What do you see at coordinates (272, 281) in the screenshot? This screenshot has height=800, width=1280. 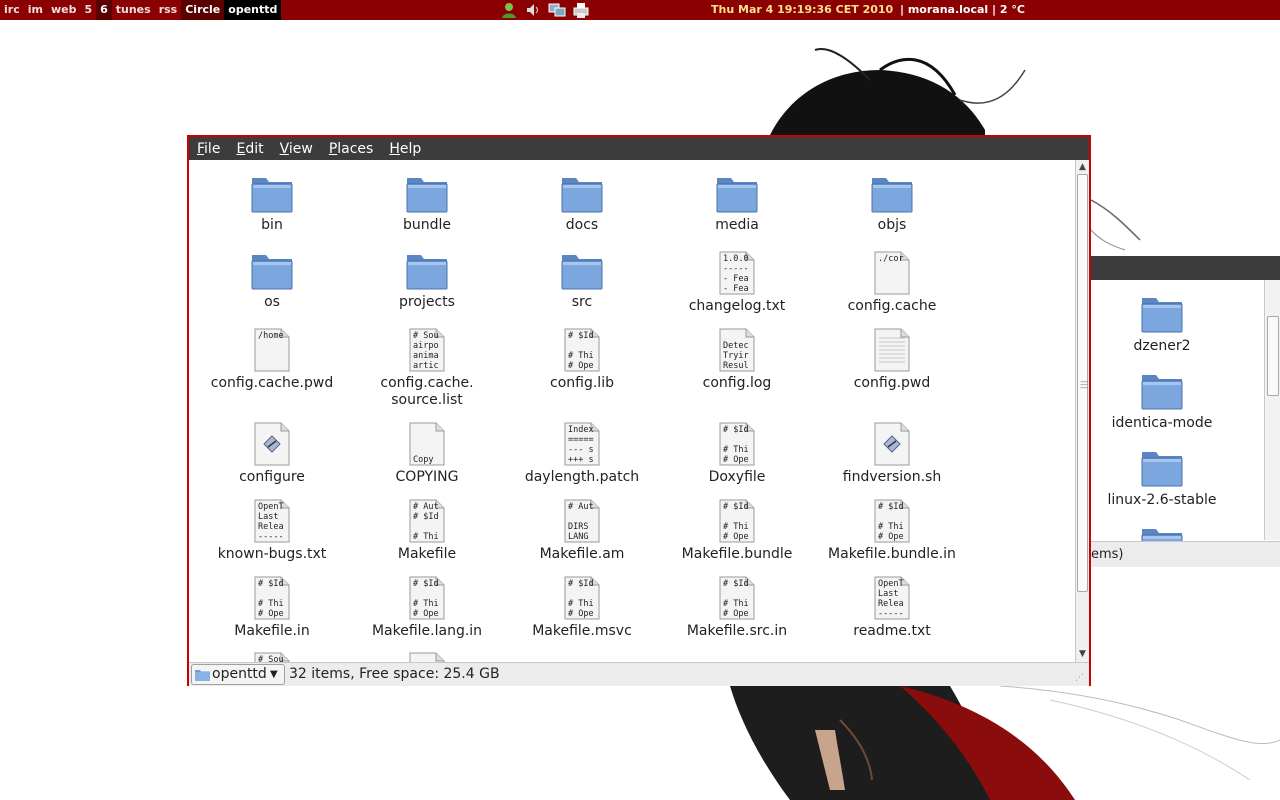 I see `folder-item: os` at bounding box center [272, 281].